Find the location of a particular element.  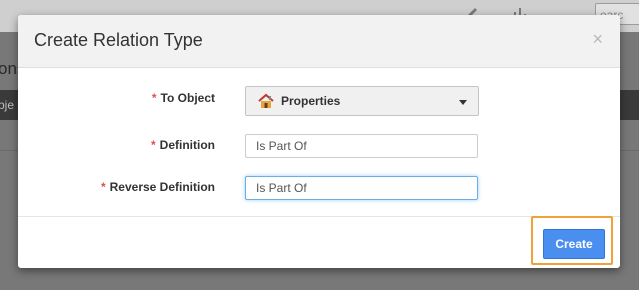

house-icon is located at coordinates (266, 101).